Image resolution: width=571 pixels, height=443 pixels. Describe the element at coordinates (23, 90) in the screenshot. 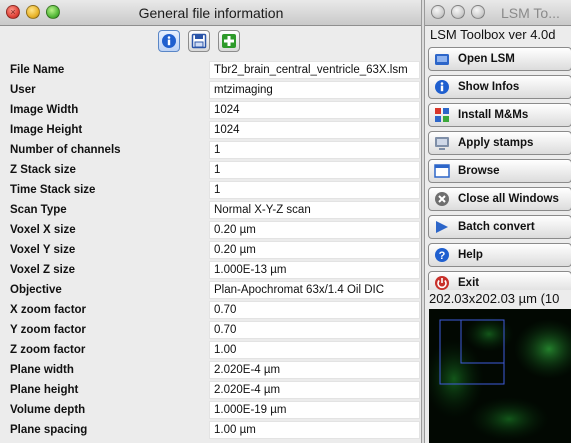

I see `info-row-label: User` at that location.